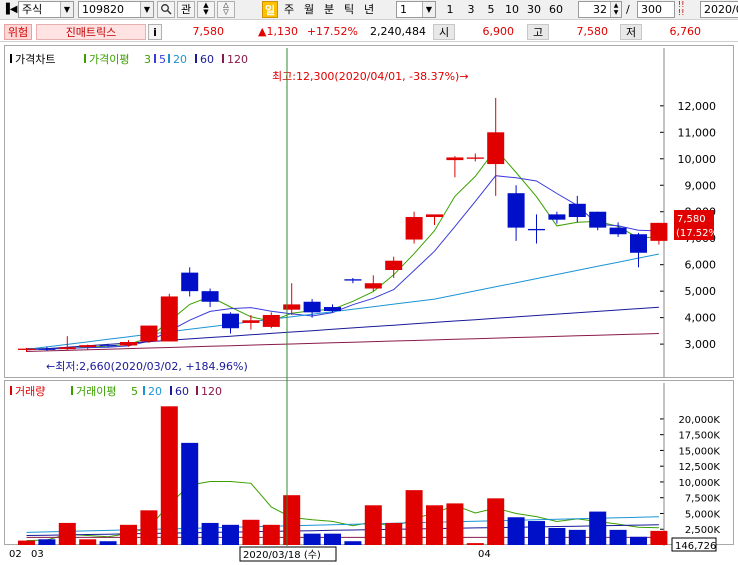 The image size is (738, 565). I want to click on price-legend-ma3: 3, so click(147, 59).